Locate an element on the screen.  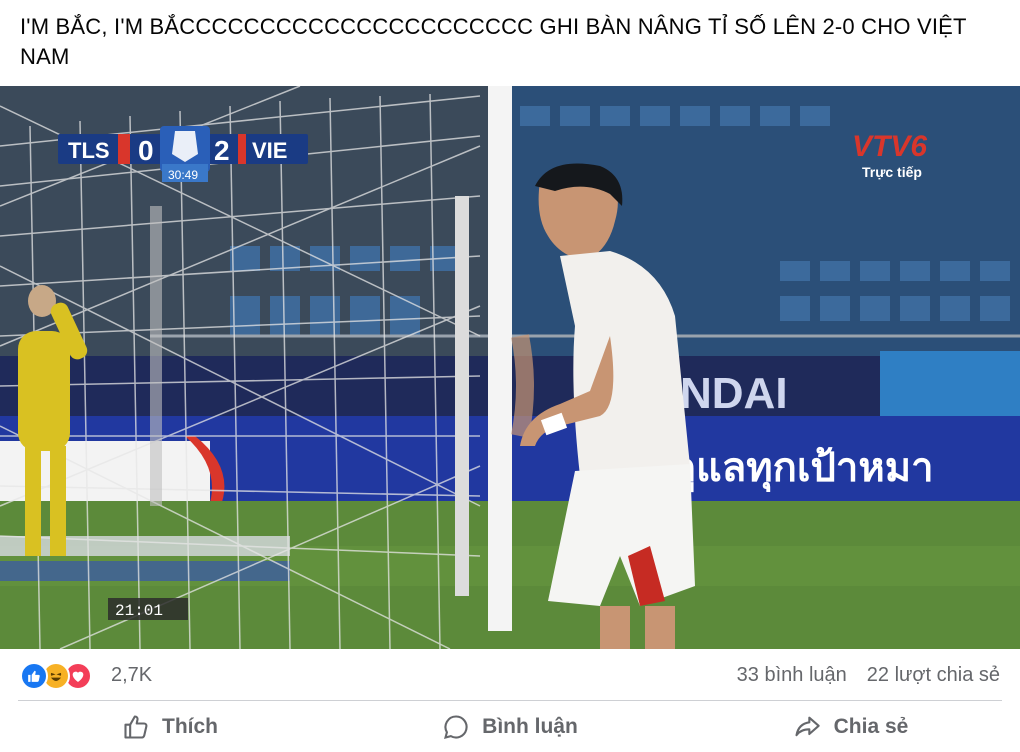
action-bar: Thích Bình luận Chia sẻ is located at coordinates (510, 726).